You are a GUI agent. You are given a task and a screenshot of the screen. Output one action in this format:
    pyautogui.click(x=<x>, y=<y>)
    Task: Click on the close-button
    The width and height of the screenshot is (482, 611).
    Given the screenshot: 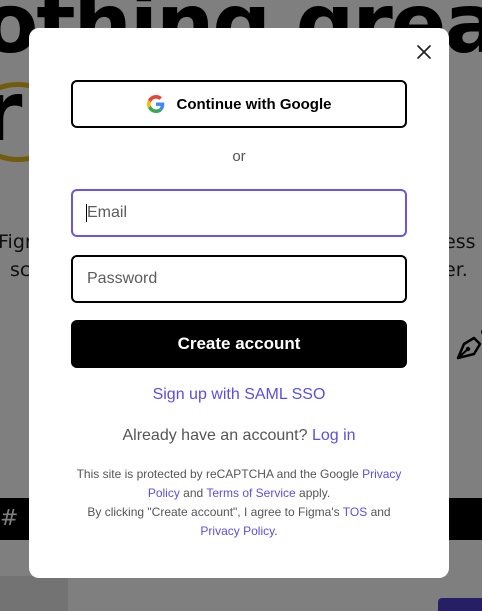 What is the action you would take?
    pyautogui.click(x=424, y=52)
    